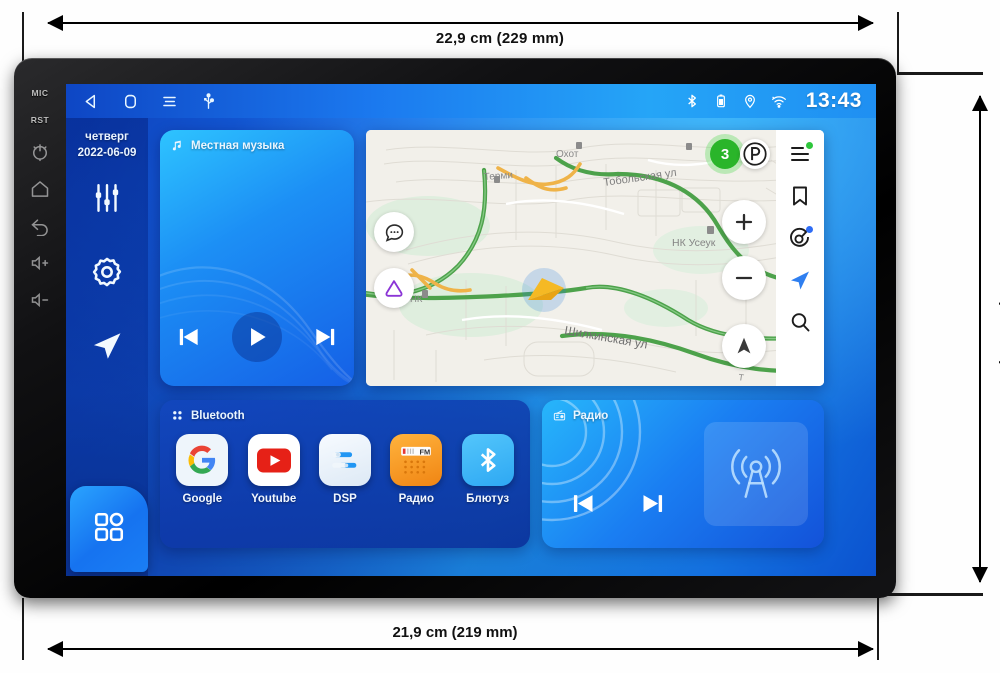  What do you see at coordinates (744, 278) in the screenshot?
I see `map-zoom-out-button` at bounding box center [744, 278].